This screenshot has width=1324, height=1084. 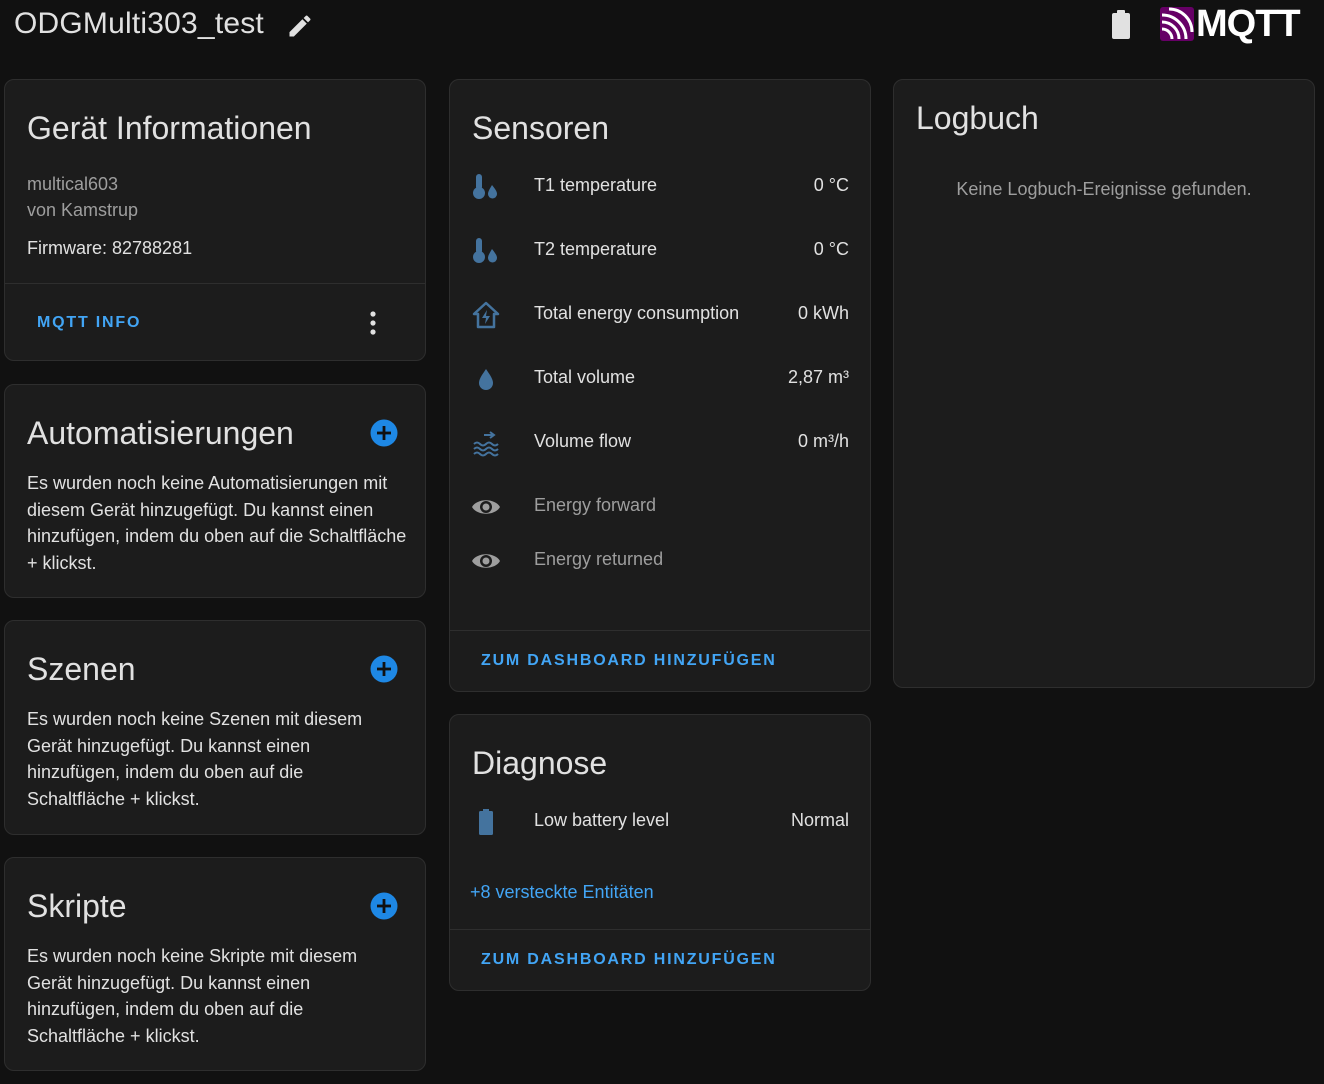 I want to click on diagnostic-row-low-battery: Low battery level Normal, so click(x=660, y=822).